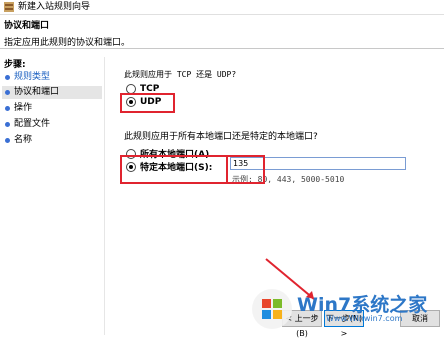  What do you see at coordinates (221, 137) in the screenshot?
I see `port-question: 此规则应用于所有本地端口还是特定的本地端口?` at bounding box center [221, 137].